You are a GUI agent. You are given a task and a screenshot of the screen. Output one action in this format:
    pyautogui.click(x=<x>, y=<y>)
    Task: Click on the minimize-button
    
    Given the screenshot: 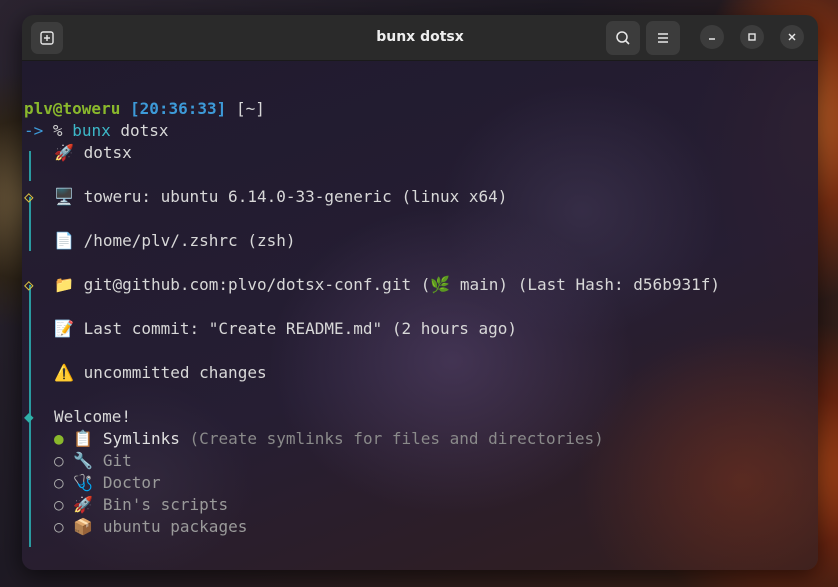 What is the action you would take?
    pyautogui.click(x=712, y=37)
    